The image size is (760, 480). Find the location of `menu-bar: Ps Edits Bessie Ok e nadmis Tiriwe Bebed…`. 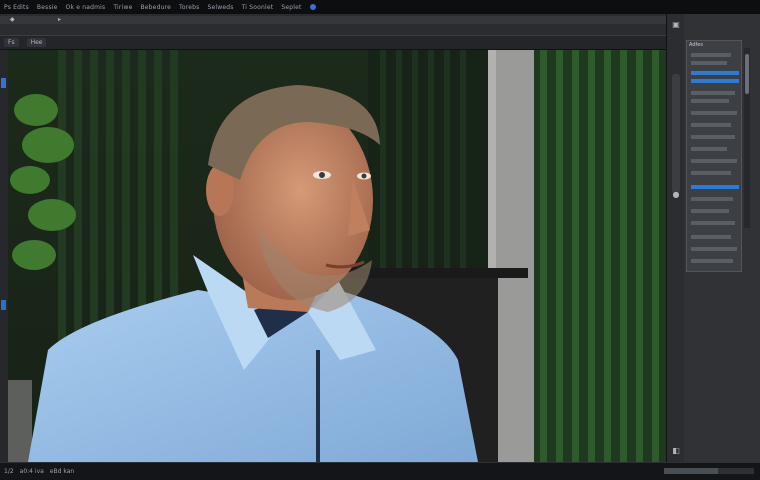

menu-bar: Ps Edits Bessie Ok e nadmis Tiriwe Bebed… is located at coordinates (380, 7).